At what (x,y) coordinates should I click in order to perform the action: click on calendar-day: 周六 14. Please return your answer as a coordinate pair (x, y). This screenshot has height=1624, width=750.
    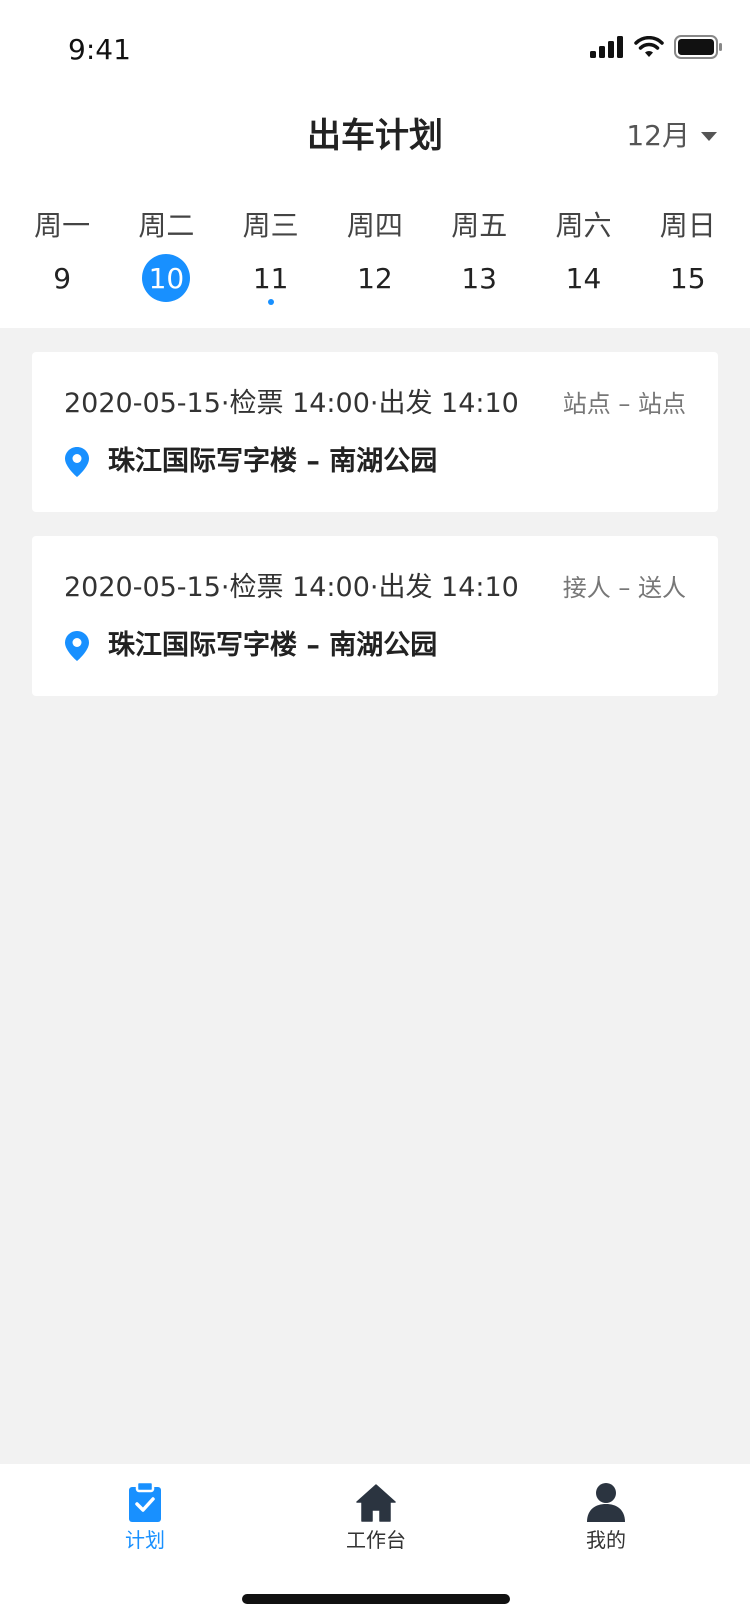
    Looking at the image, I should click on (583, 254).